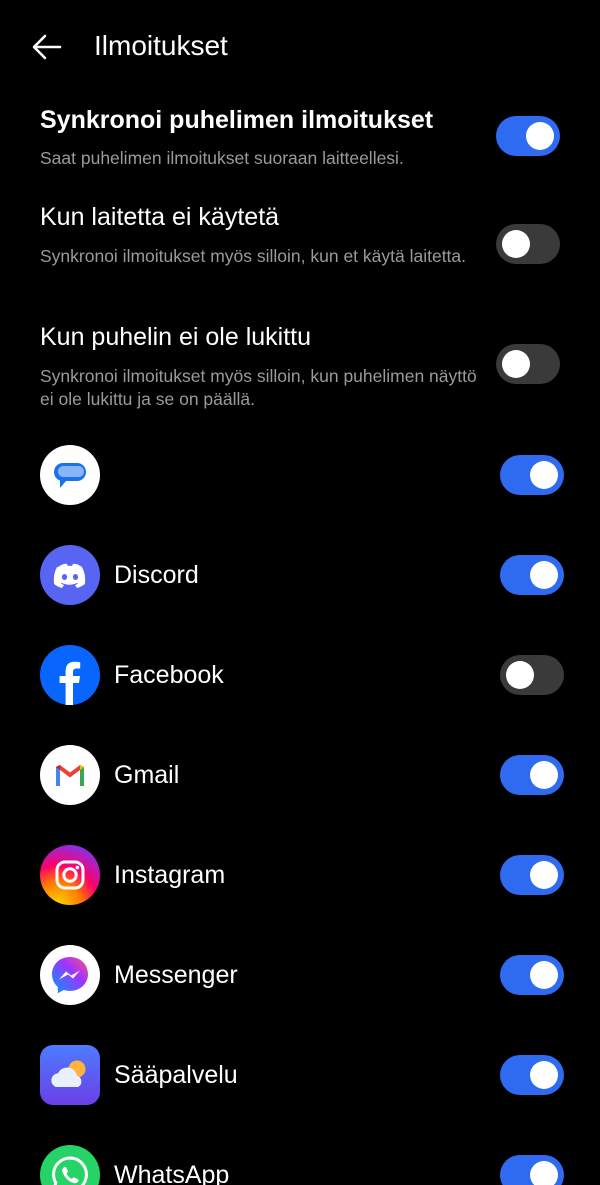 Image resolution: width=600 pixels, height=1185 pixels. I want to click on app-bar: Ilmoitukset, so click(300, 46).